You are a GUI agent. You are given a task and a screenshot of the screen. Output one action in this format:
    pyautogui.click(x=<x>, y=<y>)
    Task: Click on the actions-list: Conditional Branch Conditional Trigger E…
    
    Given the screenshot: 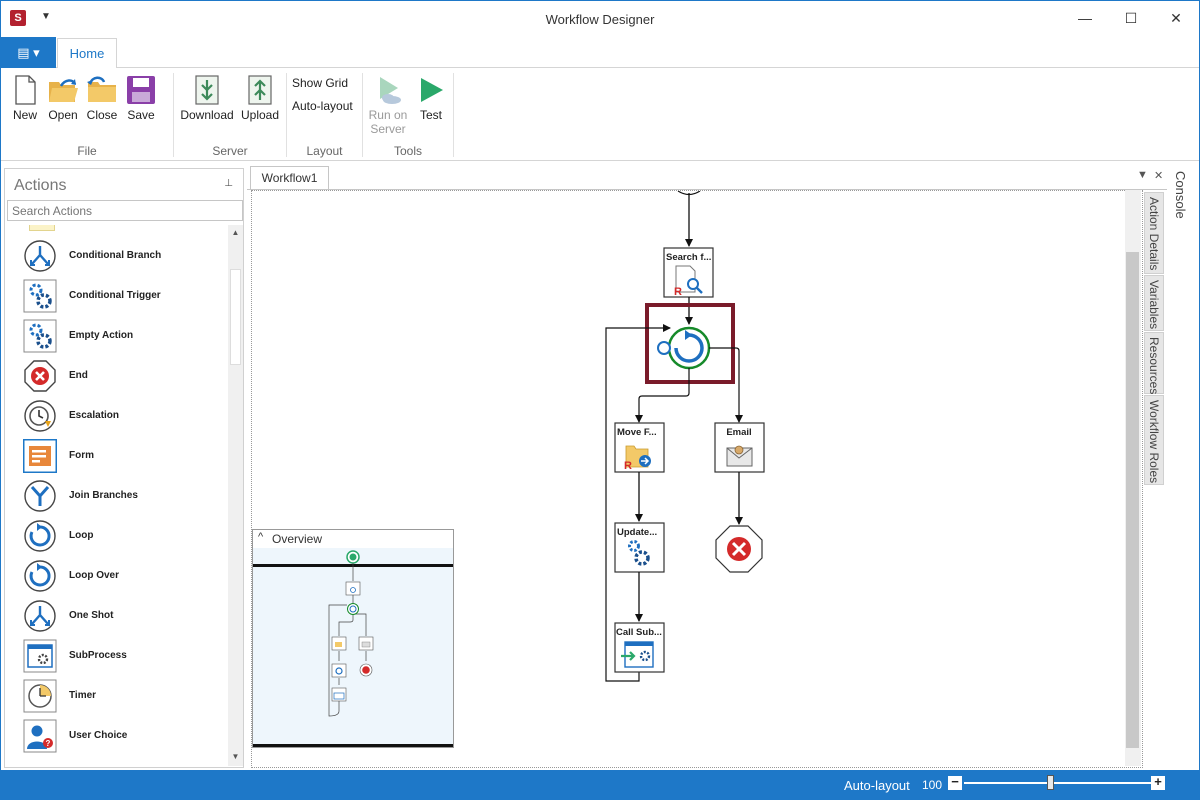 What is the action you would take?
    pyautogui.click(x=116, y=495)
    